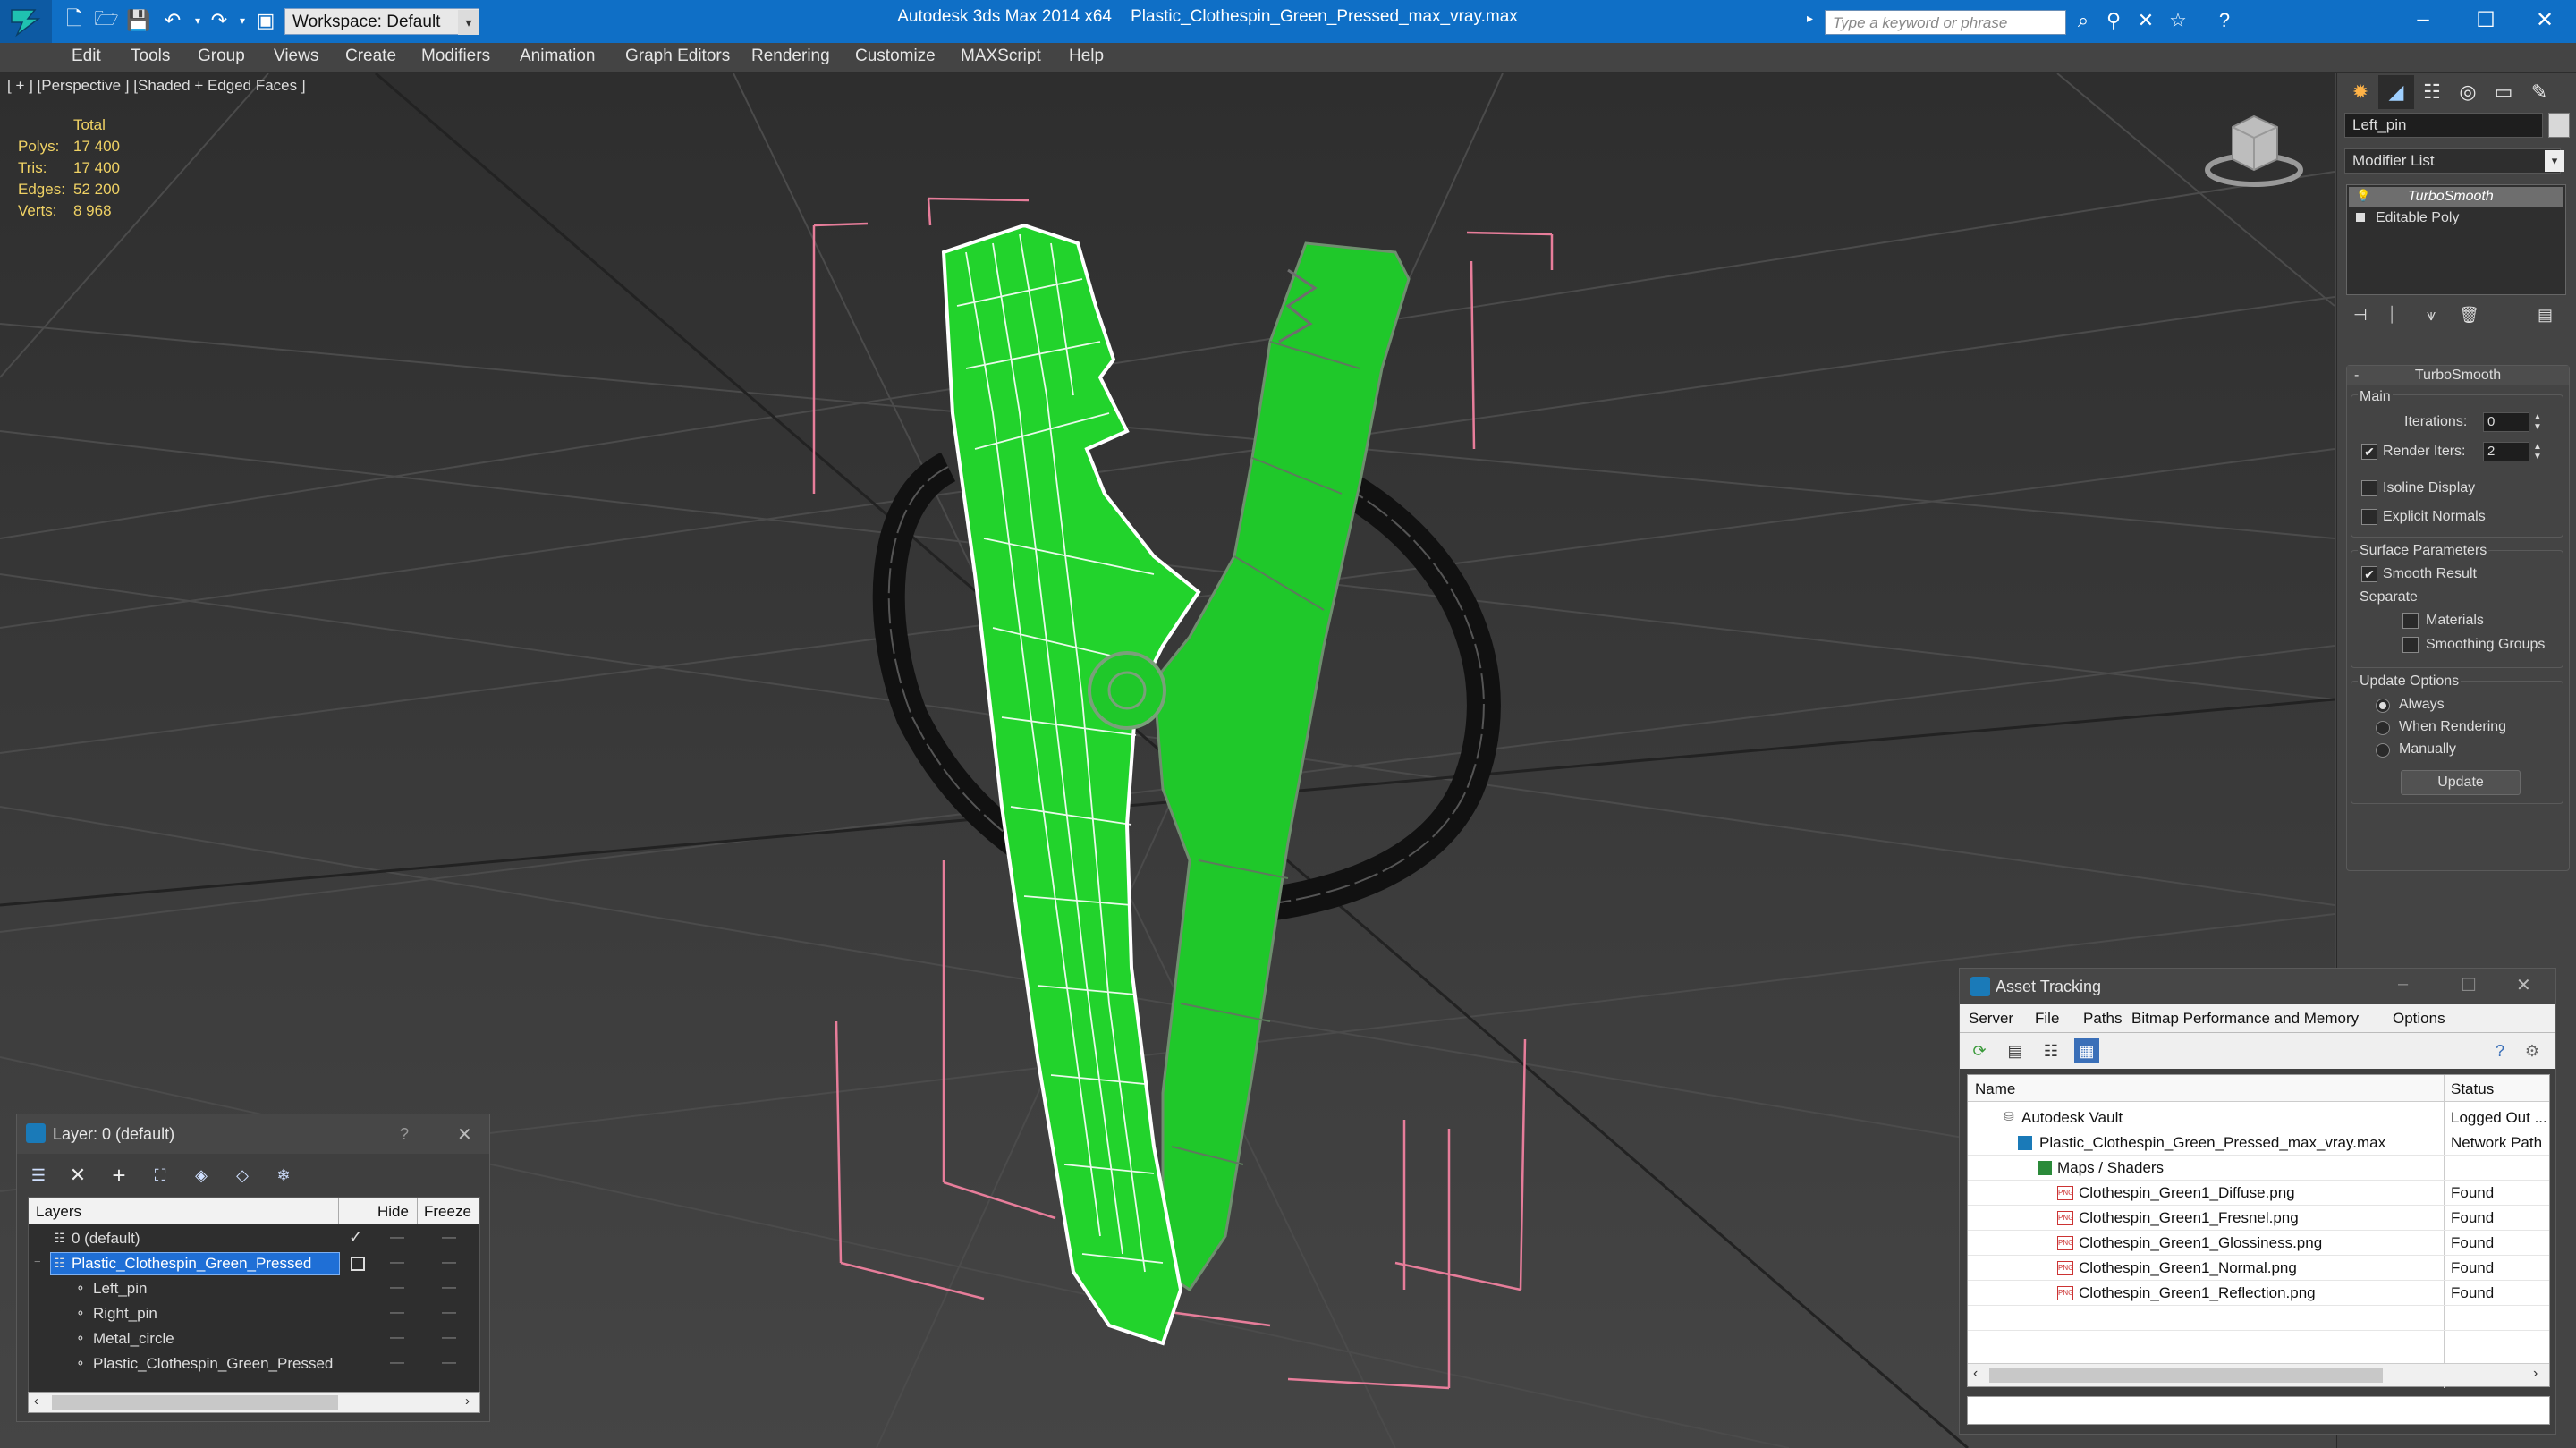  Describe the element at coordinates (2258, 1168) in the screenshot. I see `table-row: Maps / Shaders` at that location.